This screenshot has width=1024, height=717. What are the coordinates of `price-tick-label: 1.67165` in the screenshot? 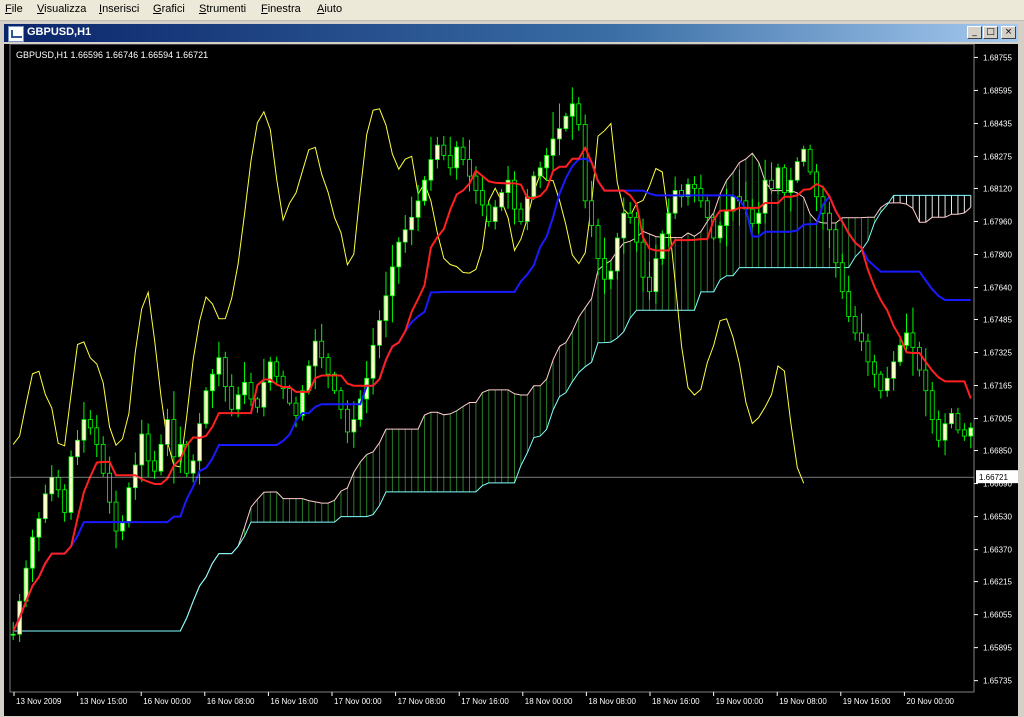 It's located at (997, 386).